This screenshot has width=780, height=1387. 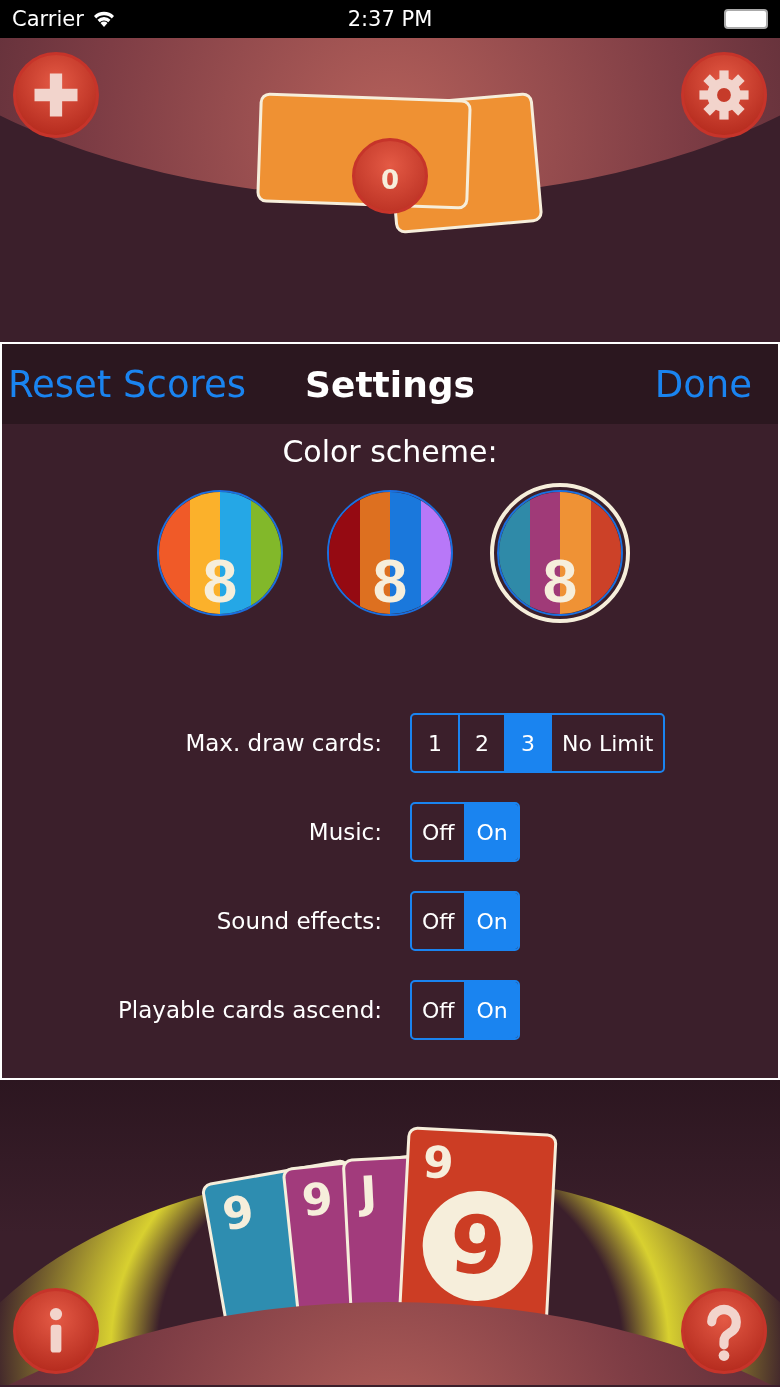 What do you see at coordinates (56, 95) in the screenshot?
I see `add-button` at bounding box center [56, 95].